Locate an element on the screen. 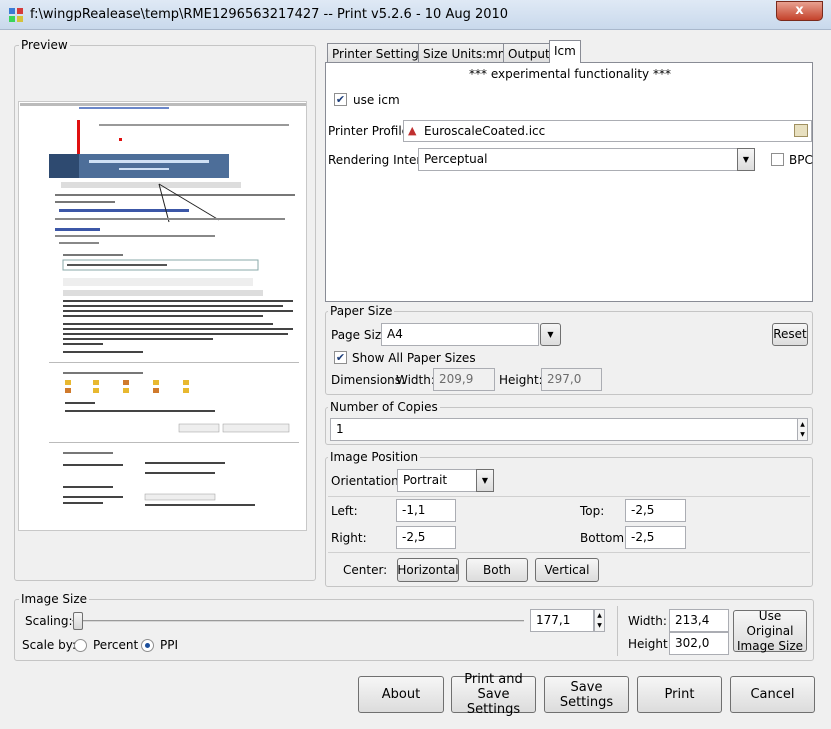 This screenshot has width=831, height=729. about-button: About is located at coordinates (401, 694).